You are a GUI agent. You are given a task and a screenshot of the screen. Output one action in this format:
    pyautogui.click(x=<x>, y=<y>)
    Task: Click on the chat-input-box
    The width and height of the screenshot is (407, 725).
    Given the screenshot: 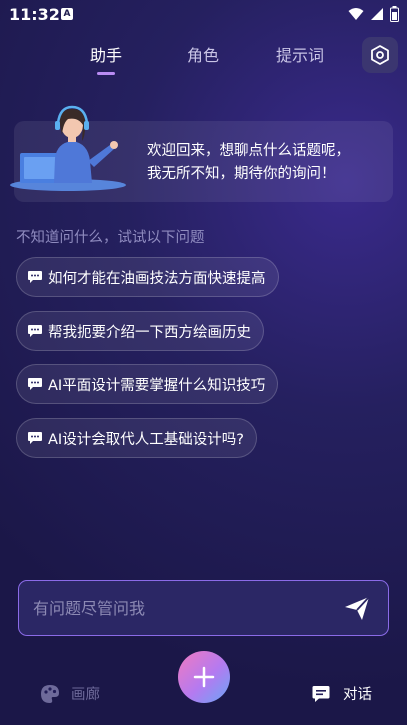 What is the action you would take?
    pyautogui.click(x=203, y=608)
    